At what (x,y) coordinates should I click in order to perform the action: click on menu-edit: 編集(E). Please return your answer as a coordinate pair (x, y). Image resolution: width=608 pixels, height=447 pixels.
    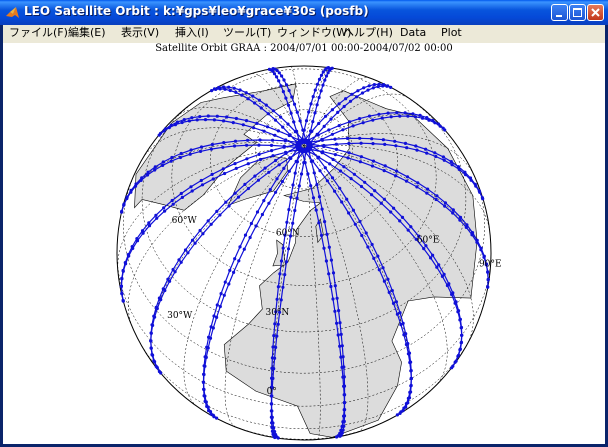
    Looking at the image, I should click on (87, 33).